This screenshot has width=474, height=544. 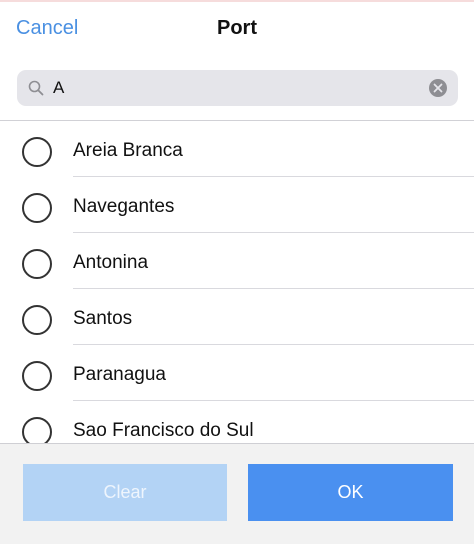 I want to click on list-item: Antonina, so click(x=237, y=261).